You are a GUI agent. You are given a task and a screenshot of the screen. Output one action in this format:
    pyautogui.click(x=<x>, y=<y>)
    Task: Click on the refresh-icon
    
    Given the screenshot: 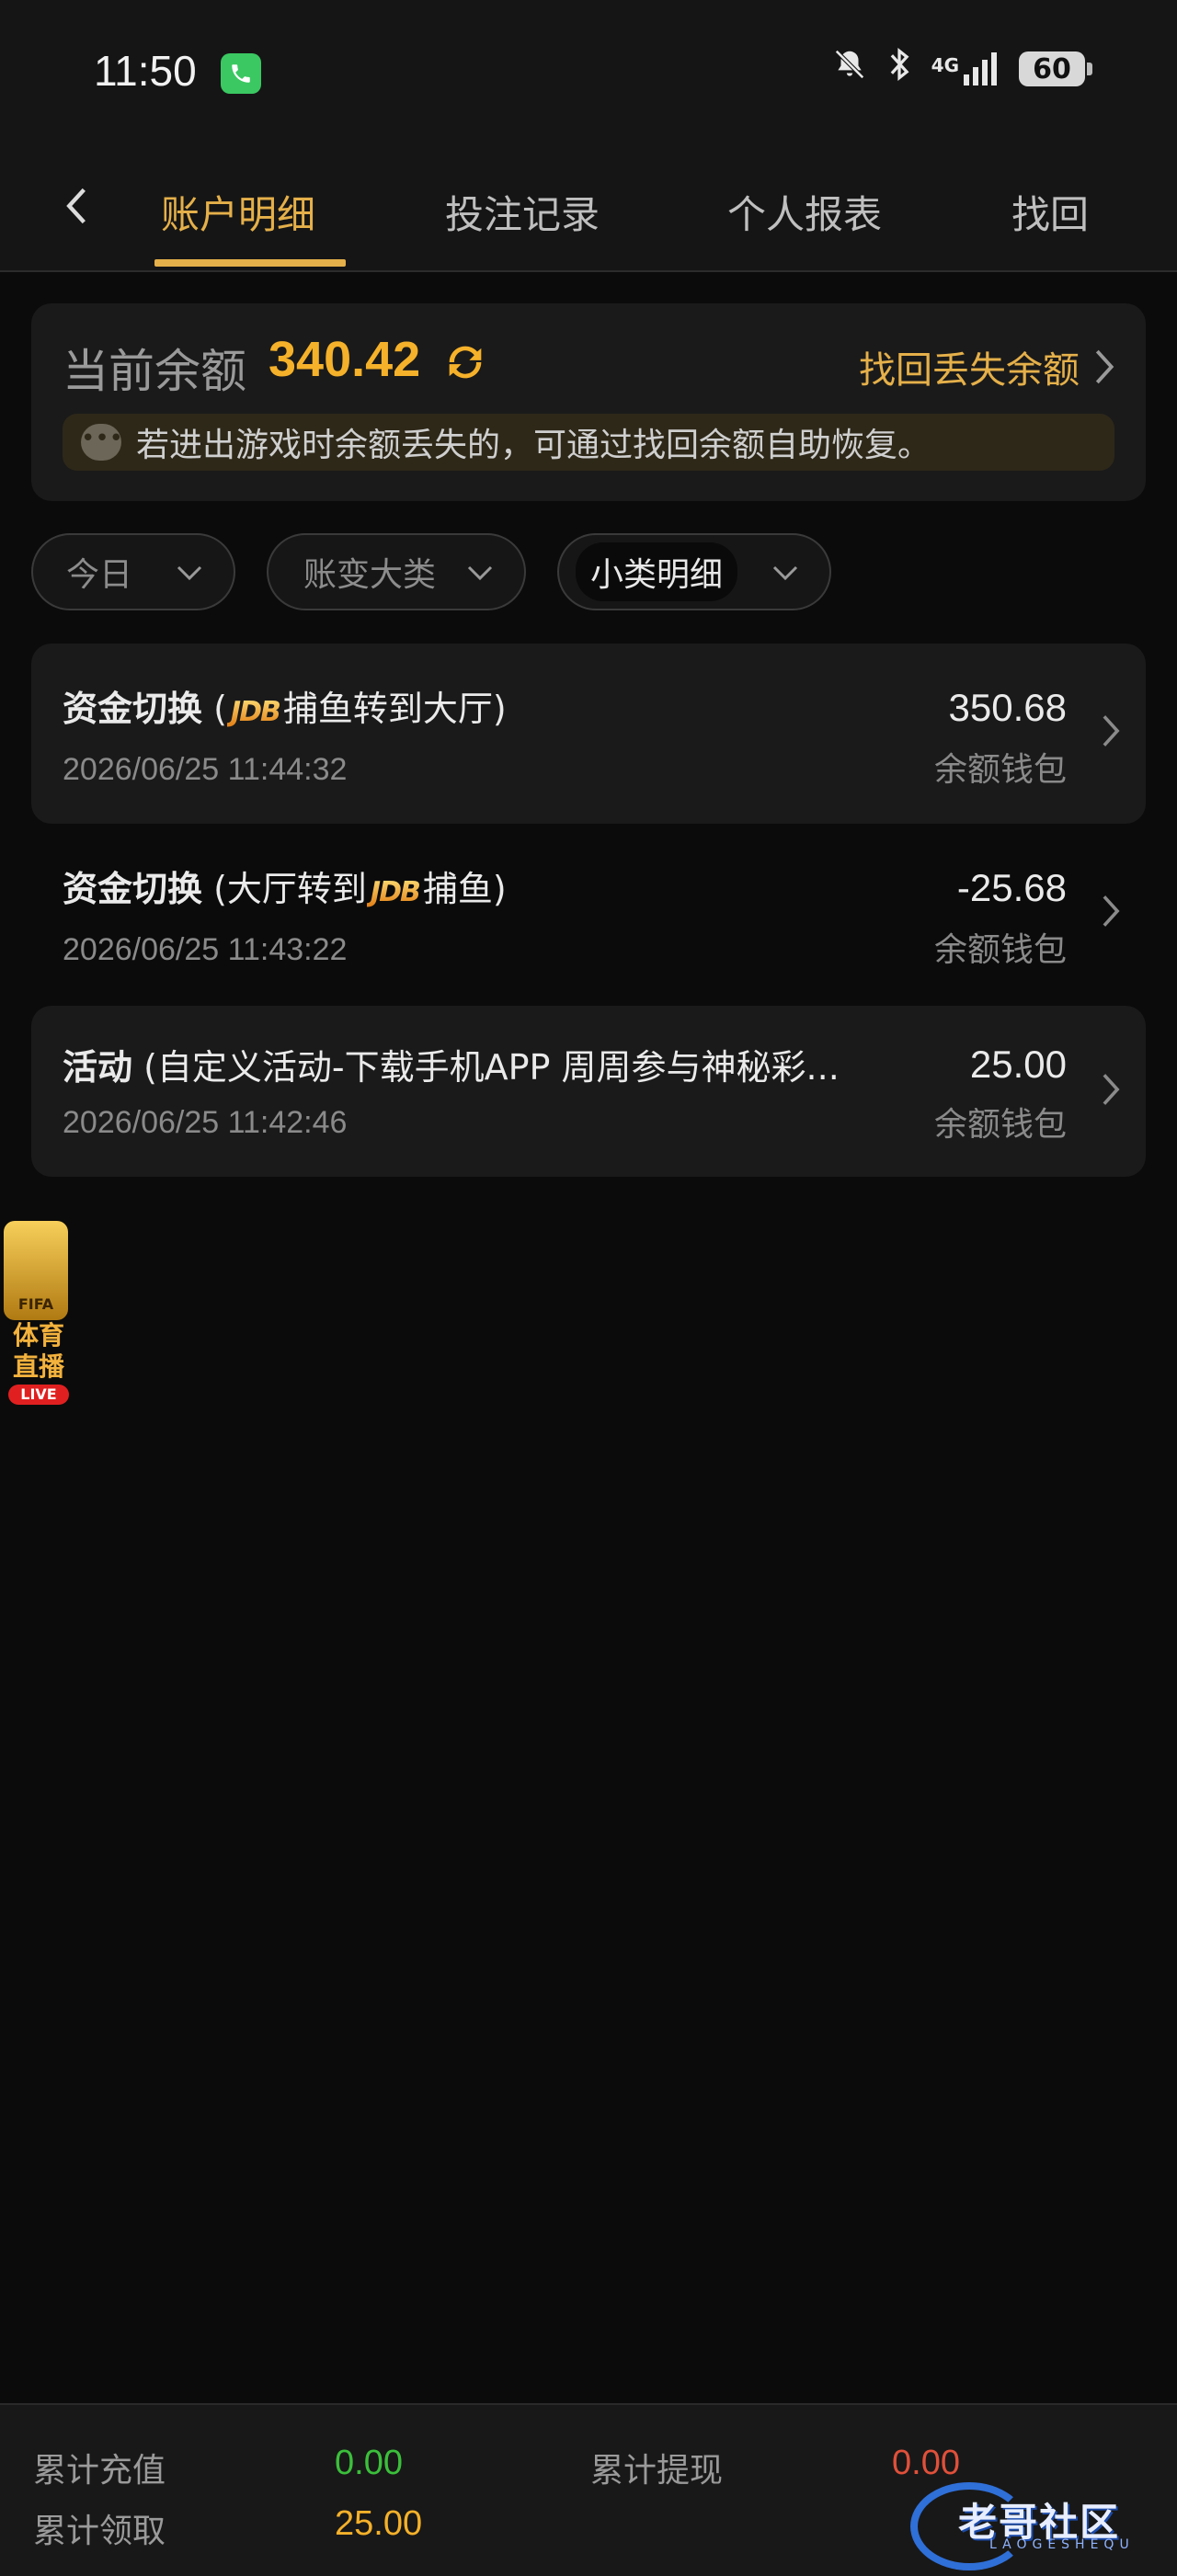 What is the action you would take?
    pyautogui.click(x=465, y=364)
    